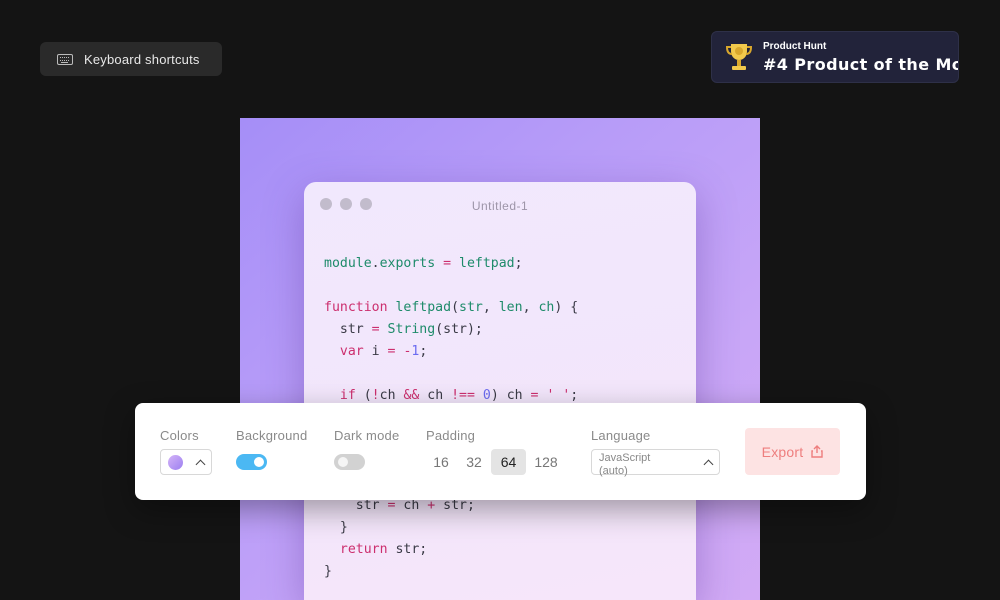 The height and width of the screenshot is (600, 1000). Describe the element at coordinates (655, 463) in the screenshot. I see `language-select: JavaScript (auto)` at that location.